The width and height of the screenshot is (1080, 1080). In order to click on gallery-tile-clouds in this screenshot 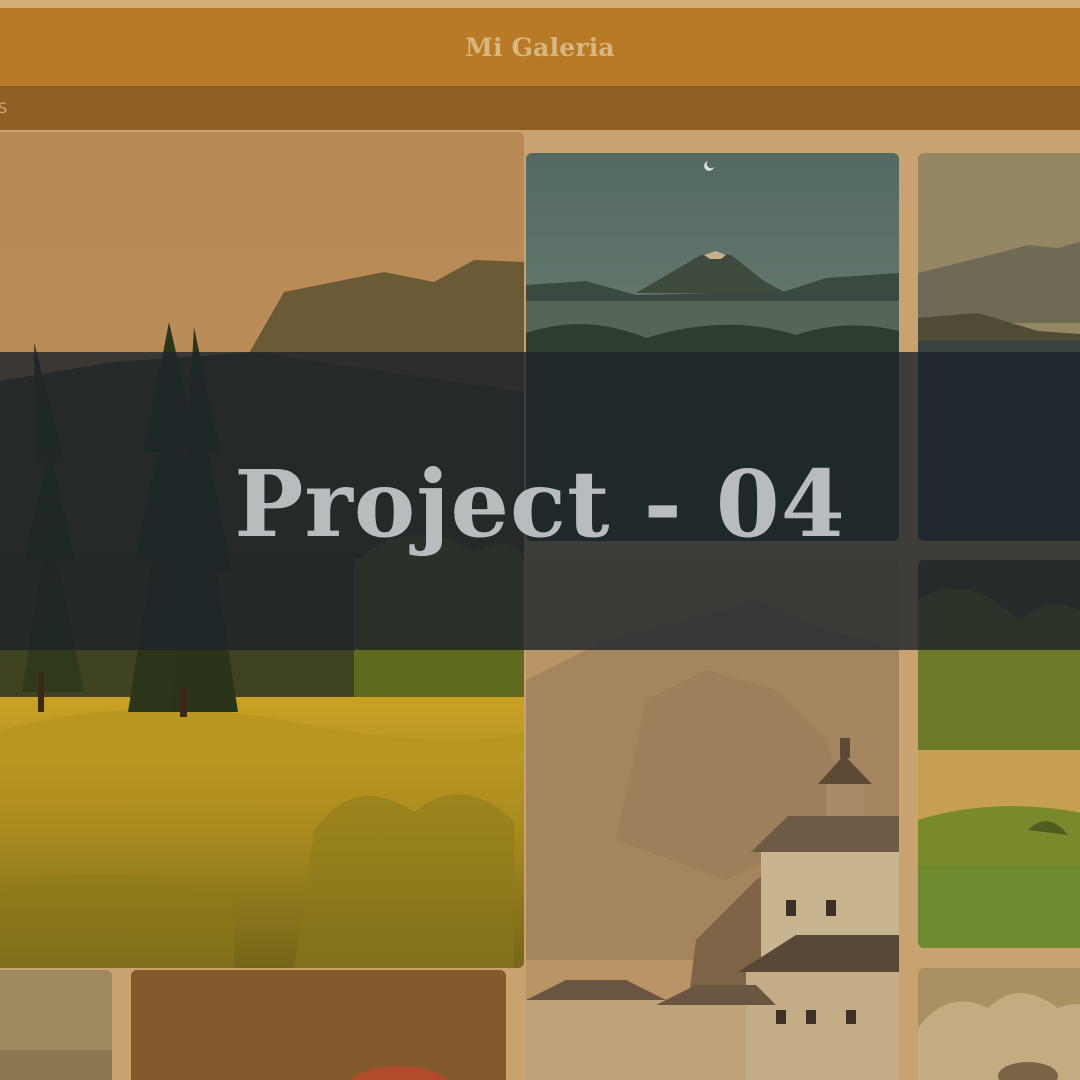, I will do `click(999, 1024)`.